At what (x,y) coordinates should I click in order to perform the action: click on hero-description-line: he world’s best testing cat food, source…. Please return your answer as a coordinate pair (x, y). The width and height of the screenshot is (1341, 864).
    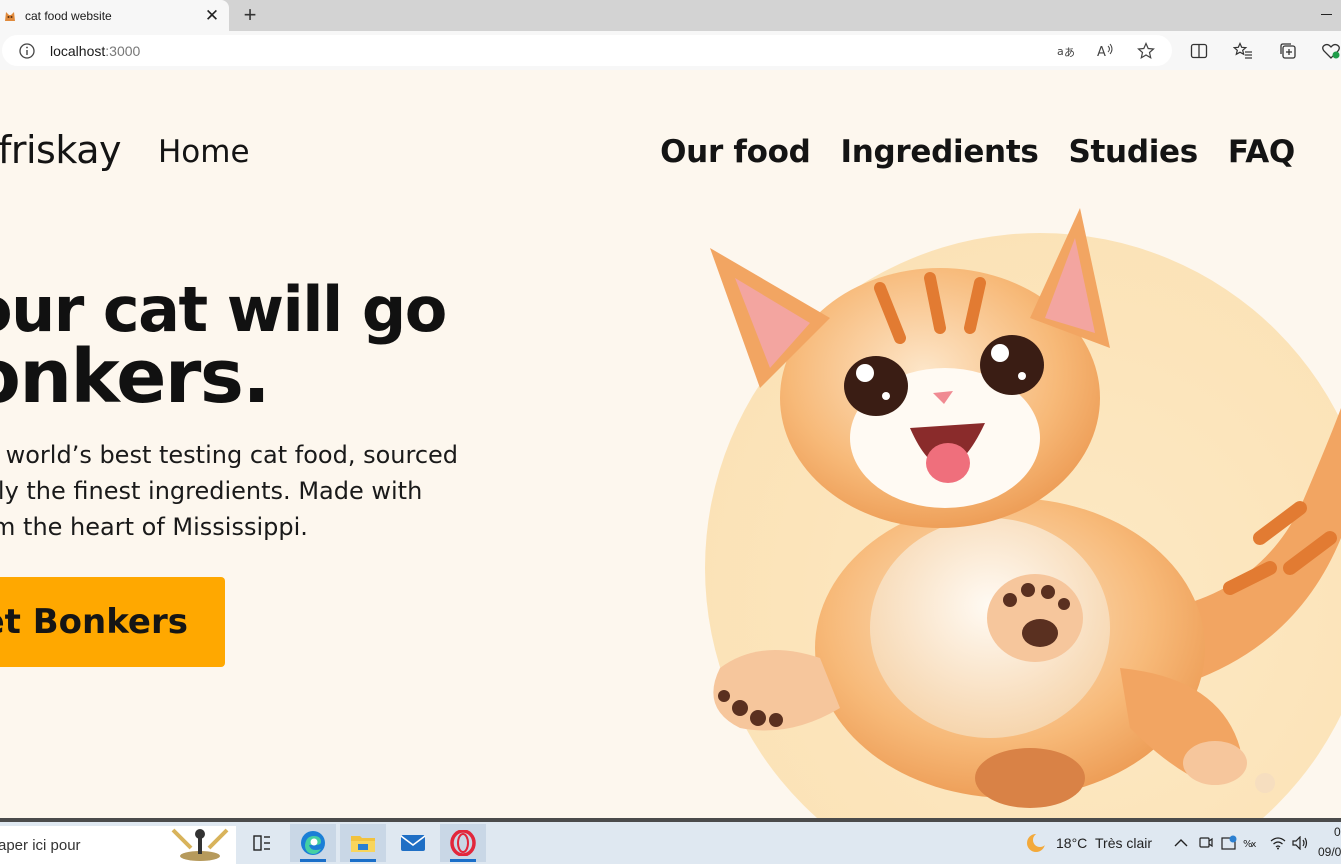
    Looking at the image, I should click on (229, 455).